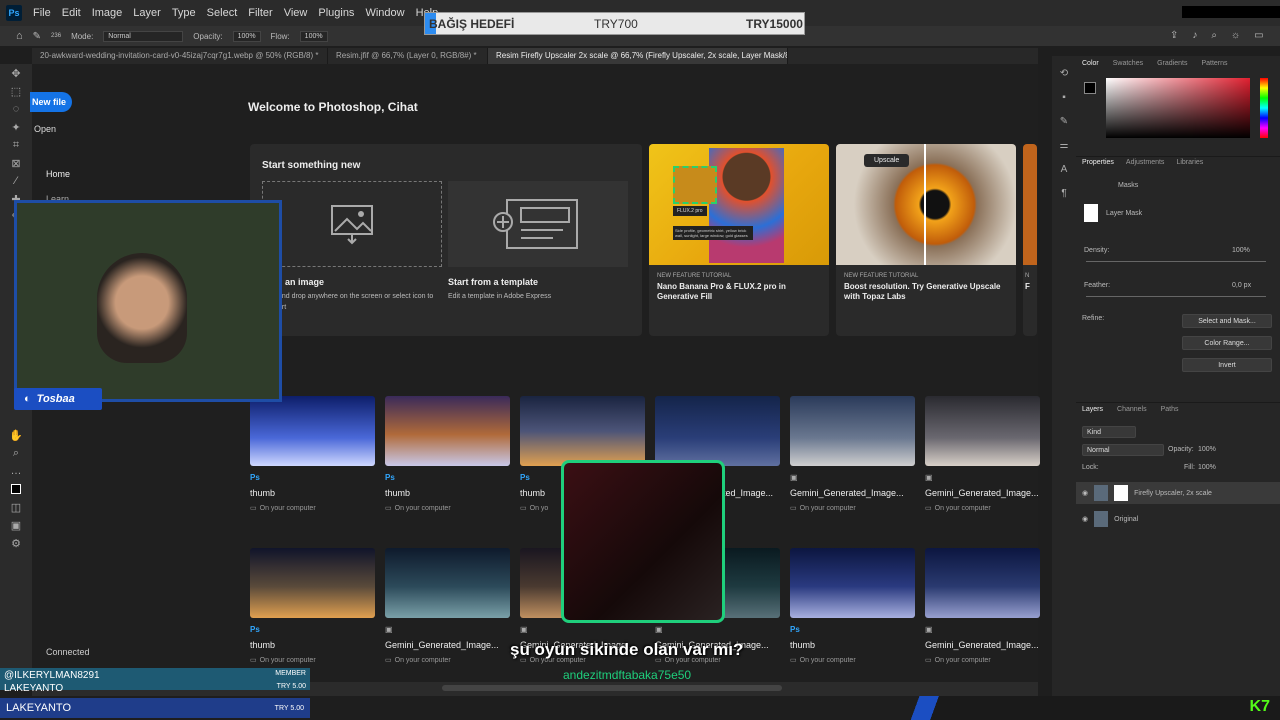 The height and width of the screenshot is (720, 1280). Describe the element at coordinates (1194, 35) in the screenshot. I see `bell-icon: ♪` at that location.